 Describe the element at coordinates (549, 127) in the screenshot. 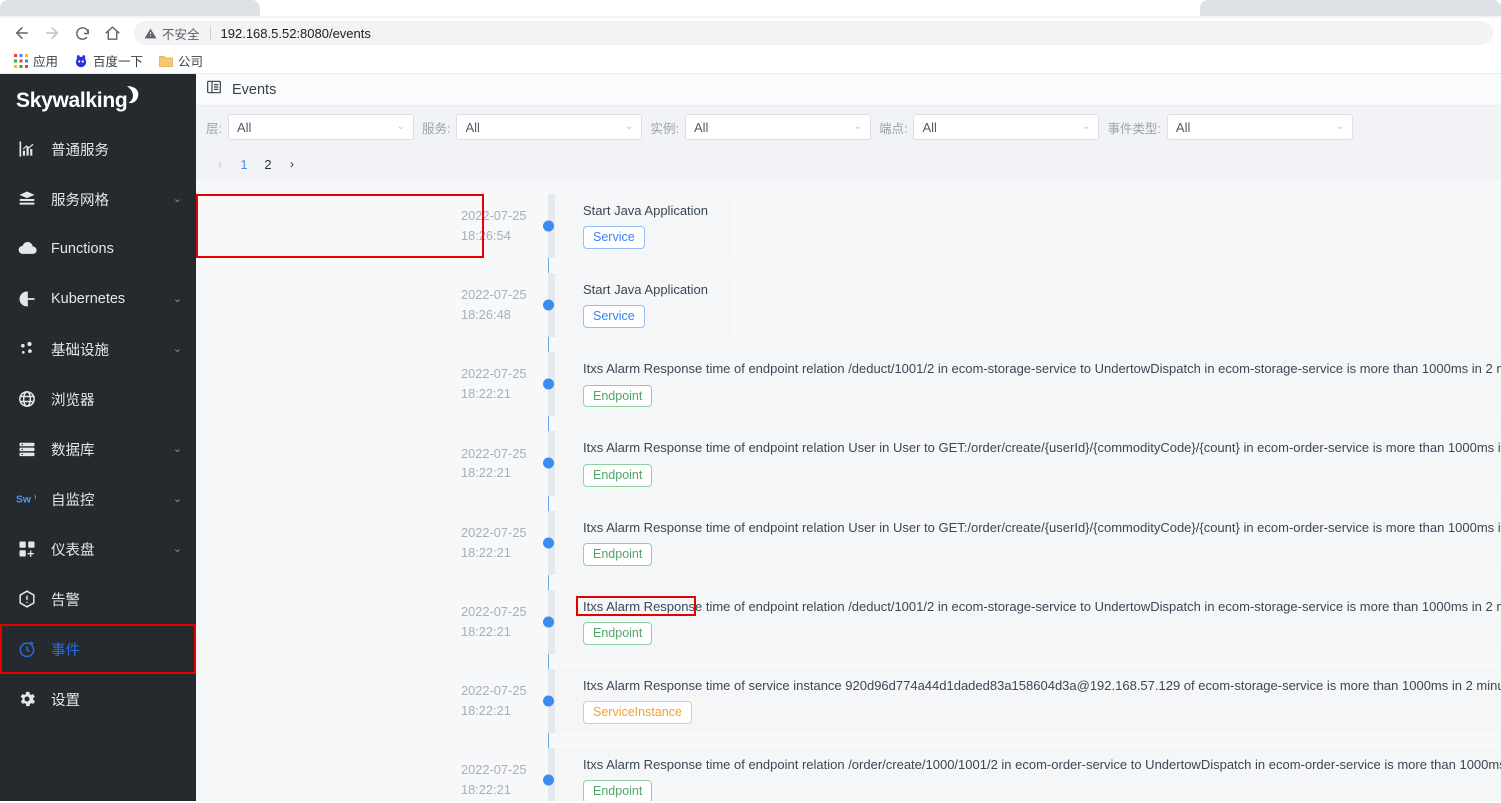

I see `service-select: All ⌄` at that location.